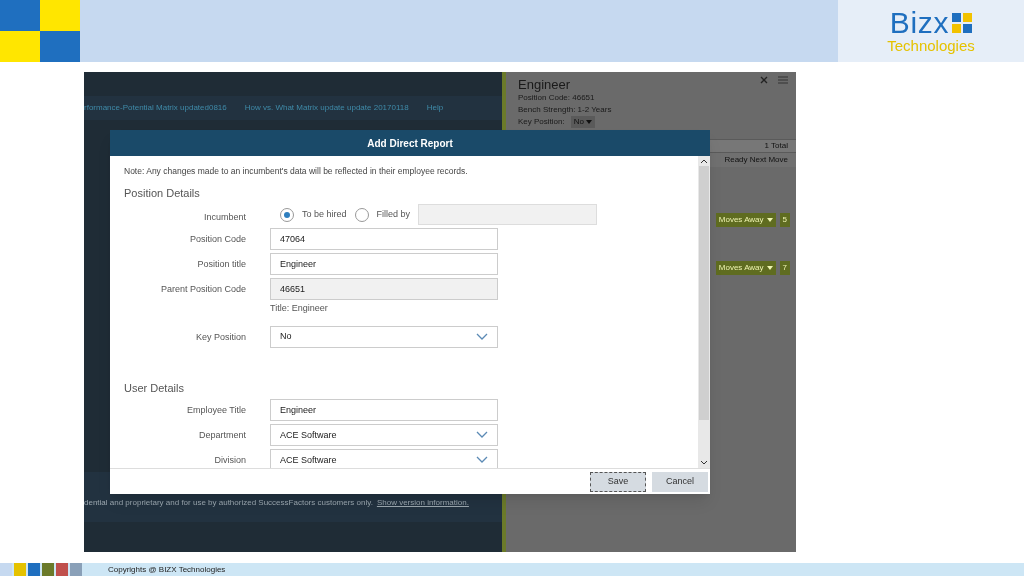 This screenshot has width=1024, height=576. Describe the element at coordinates (296, 171) in the screenshot. I see `dialog-note: Note: Any changes made to an incumbent's data will be reflected in their employee records.` at that location.